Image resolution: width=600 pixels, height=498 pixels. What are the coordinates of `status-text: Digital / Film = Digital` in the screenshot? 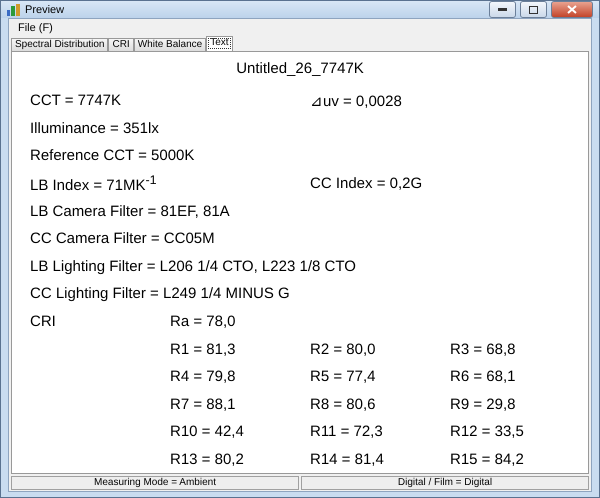 It's located at (445, 483).